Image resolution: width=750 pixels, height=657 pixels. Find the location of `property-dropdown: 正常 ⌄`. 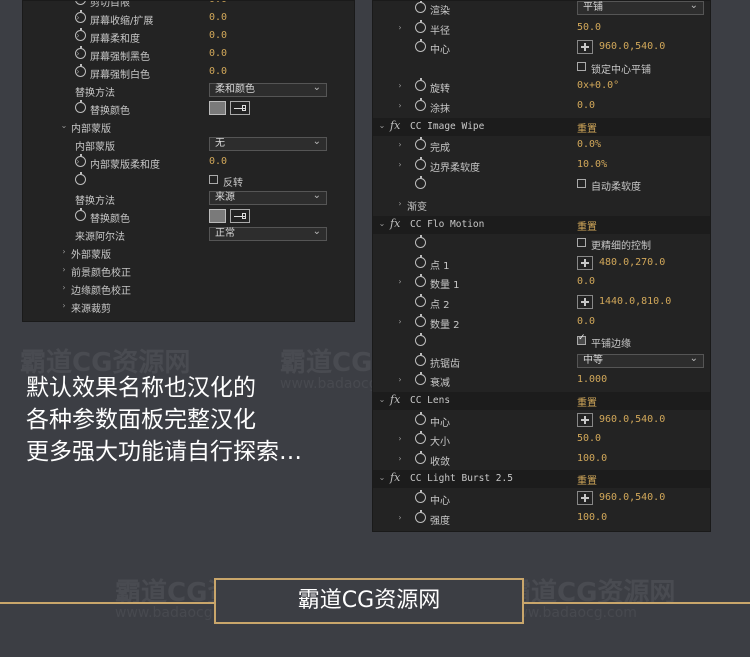

property-dropdown: 正常 ⌄ is located at coordinates (268, 233).